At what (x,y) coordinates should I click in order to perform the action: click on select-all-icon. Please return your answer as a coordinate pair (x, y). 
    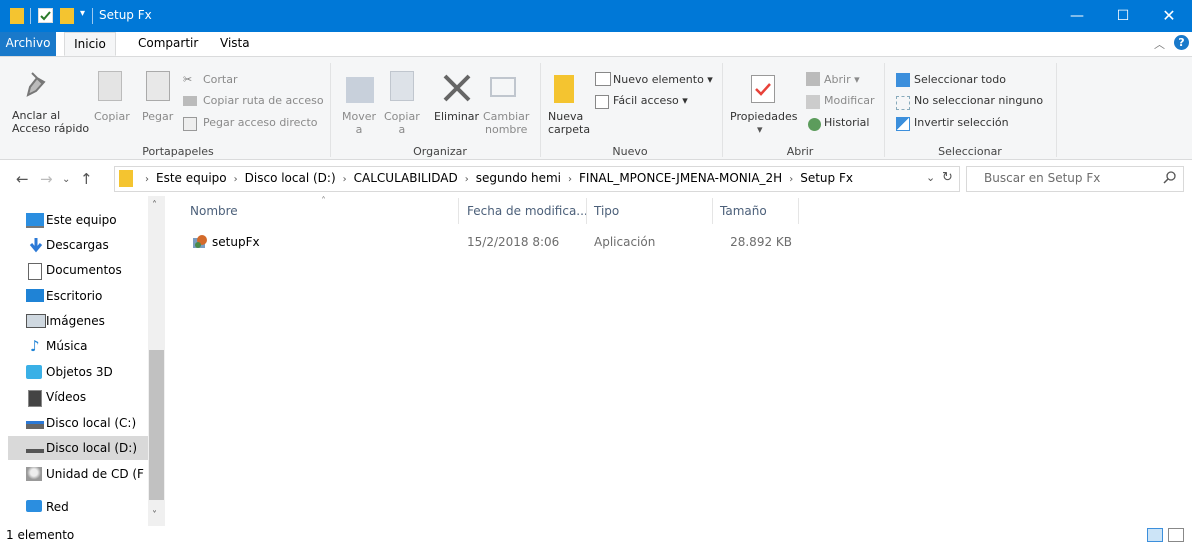
    Looking at the image, I should click on (903, 80).